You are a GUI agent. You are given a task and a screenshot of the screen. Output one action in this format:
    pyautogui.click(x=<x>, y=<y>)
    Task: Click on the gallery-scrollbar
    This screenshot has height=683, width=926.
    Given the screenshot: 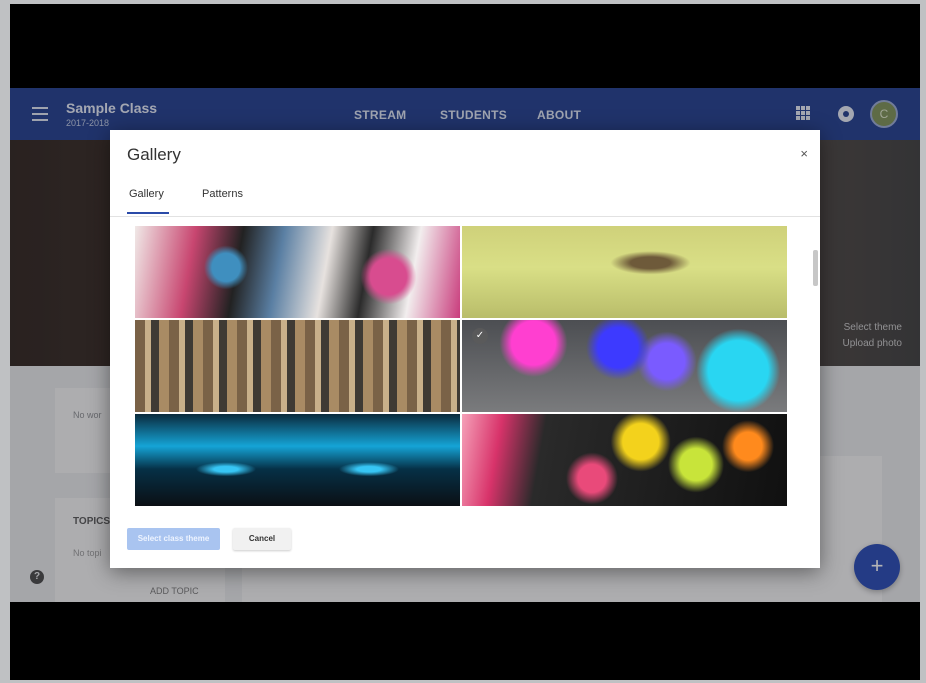 What is the action you would take?
    pyautogui.click(x=815, y=268)
    